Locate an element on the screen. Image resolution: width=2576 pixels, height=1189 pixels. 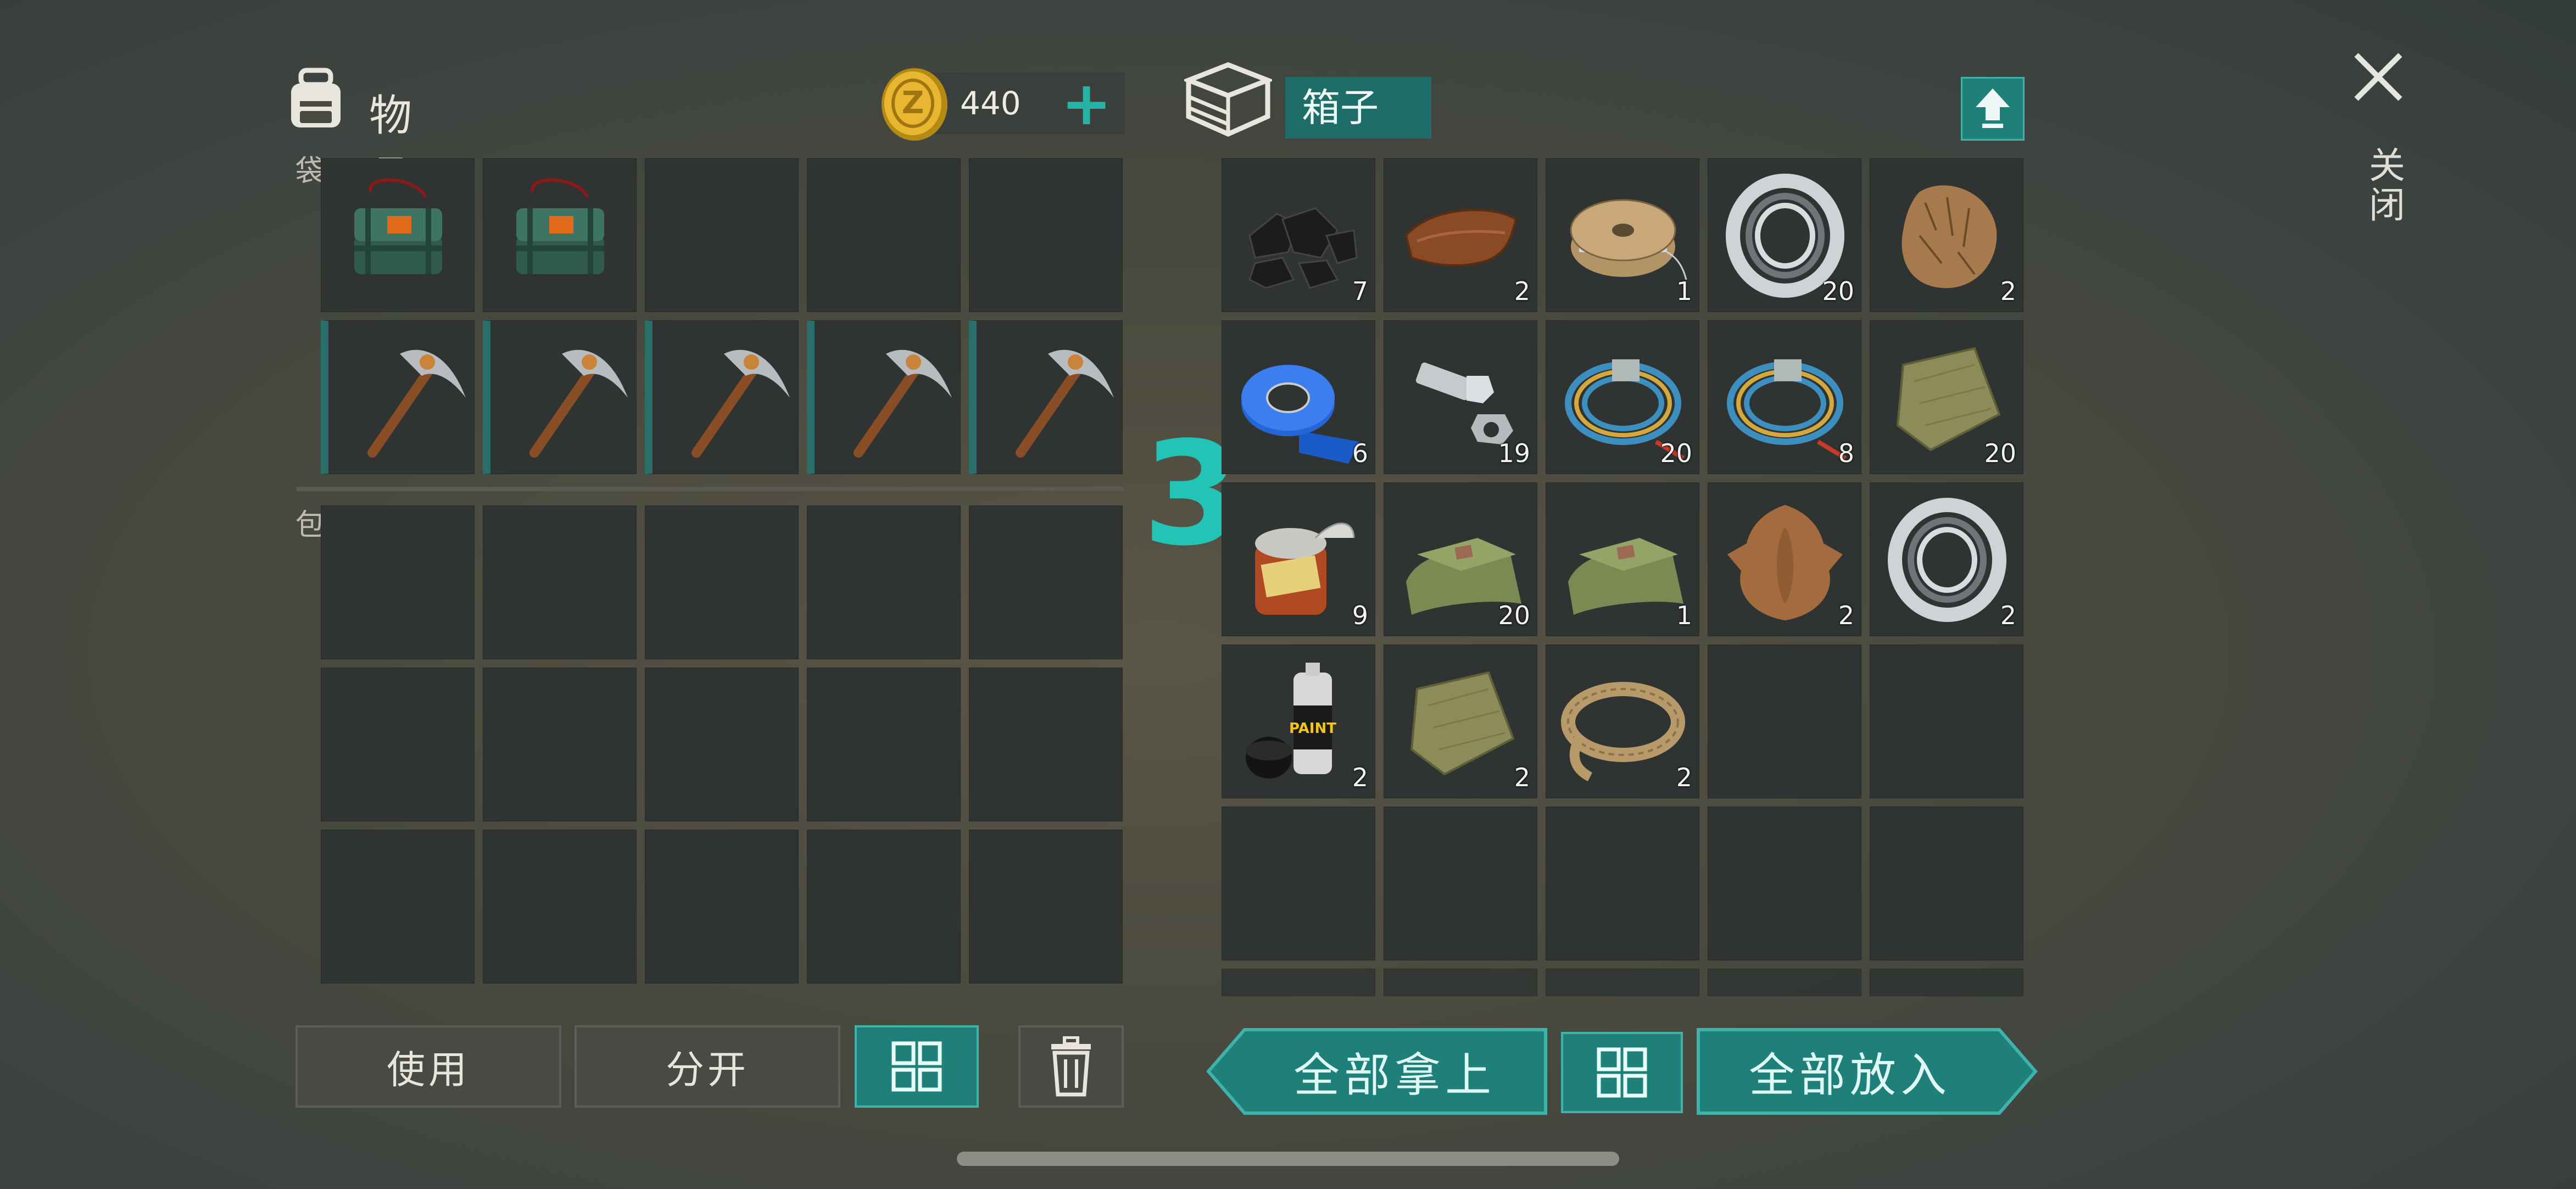
container-slot: 9 is located at coordinates (1298, 559).